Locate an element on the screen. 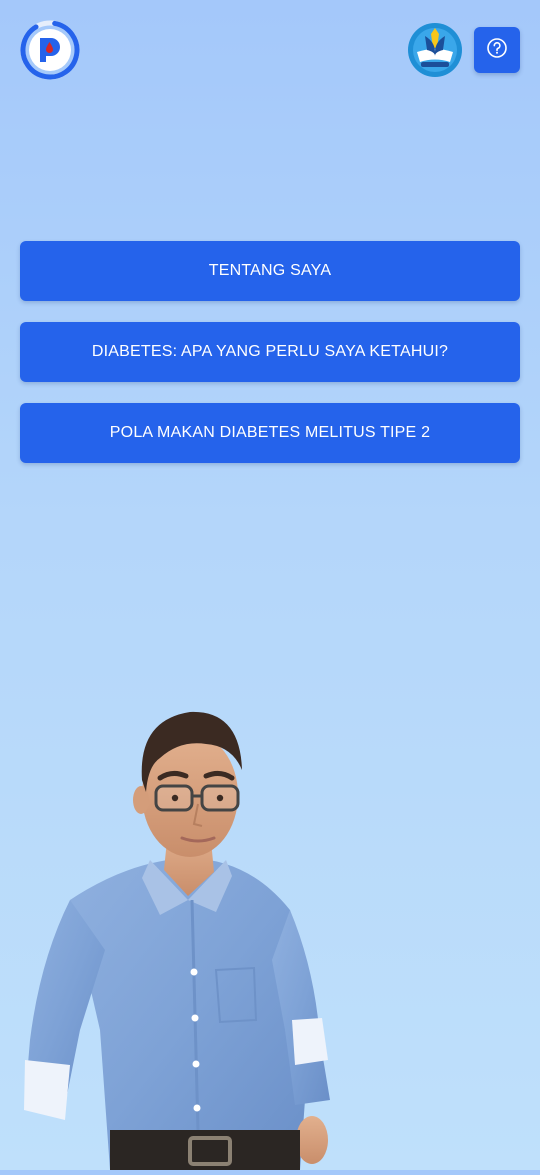 This screenshot has height=1175, width=540. emblem-icon is located at coordinates (435, 50).